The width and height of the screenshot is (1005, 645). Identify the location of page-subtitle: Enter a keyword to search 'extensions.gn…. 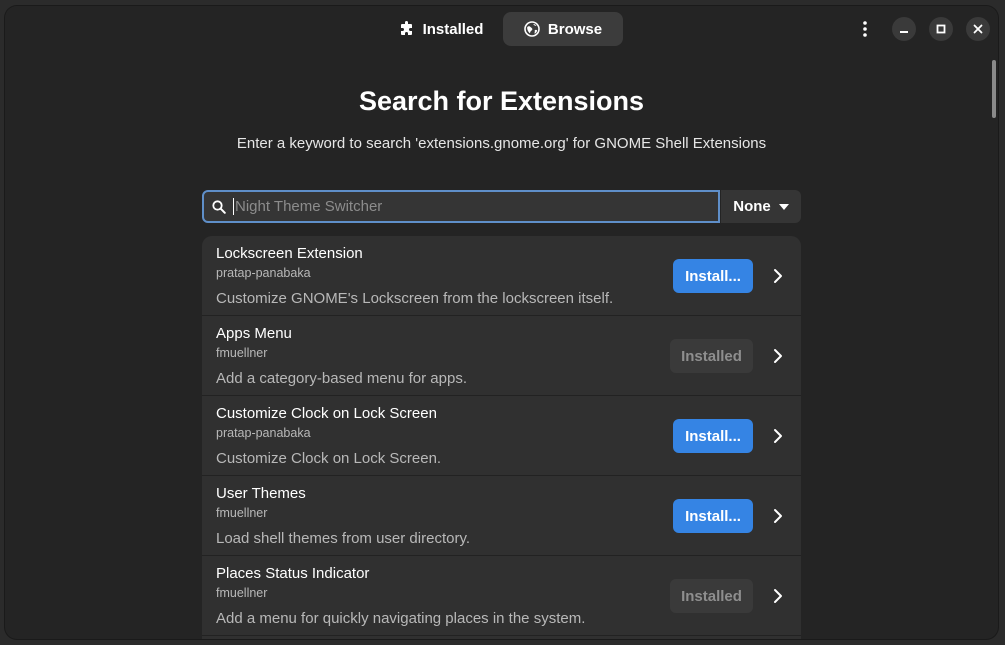
(501, 143).